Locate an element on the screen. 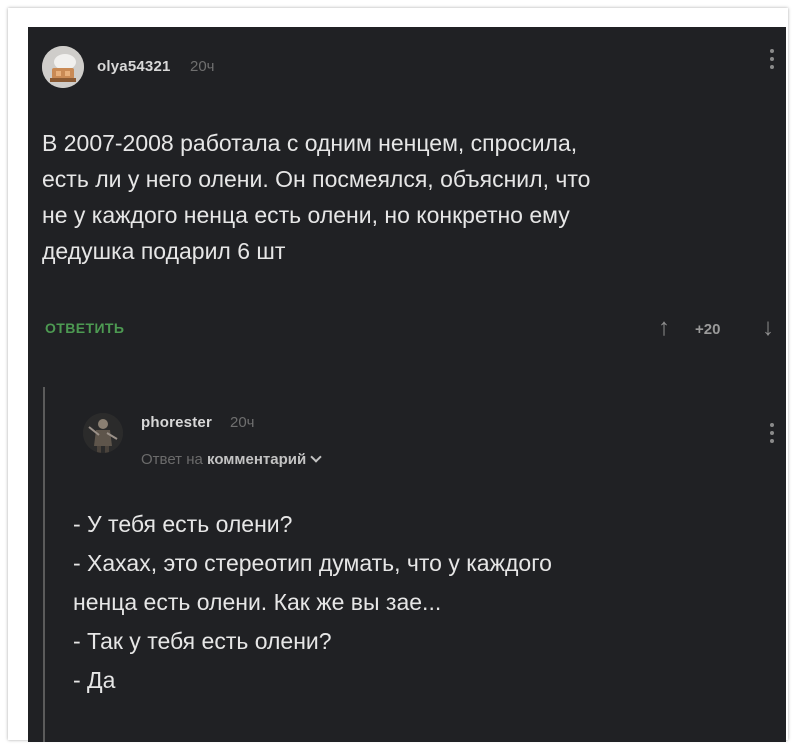 Image resolution: width=800 pixels, height=752 pixels. comment-more-icon is located at coordinates (772, 60).